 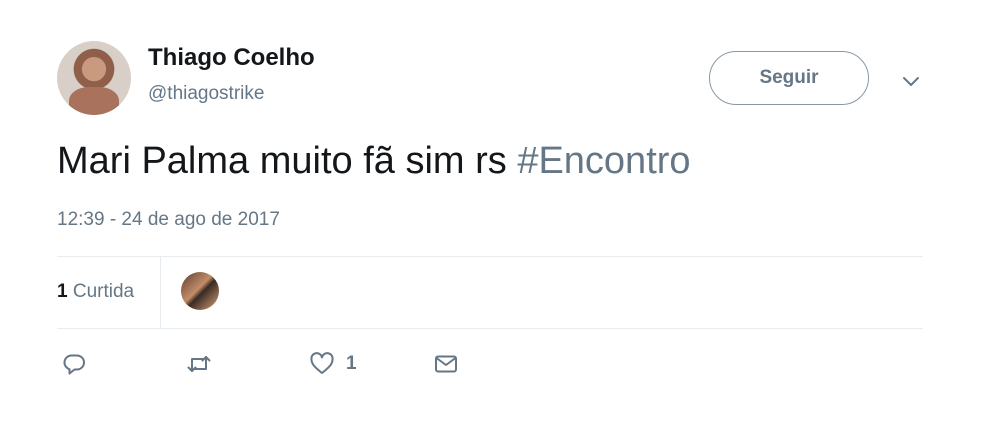 I want to click on hashtag-link: #Encontro, so click(x=603, y=161).